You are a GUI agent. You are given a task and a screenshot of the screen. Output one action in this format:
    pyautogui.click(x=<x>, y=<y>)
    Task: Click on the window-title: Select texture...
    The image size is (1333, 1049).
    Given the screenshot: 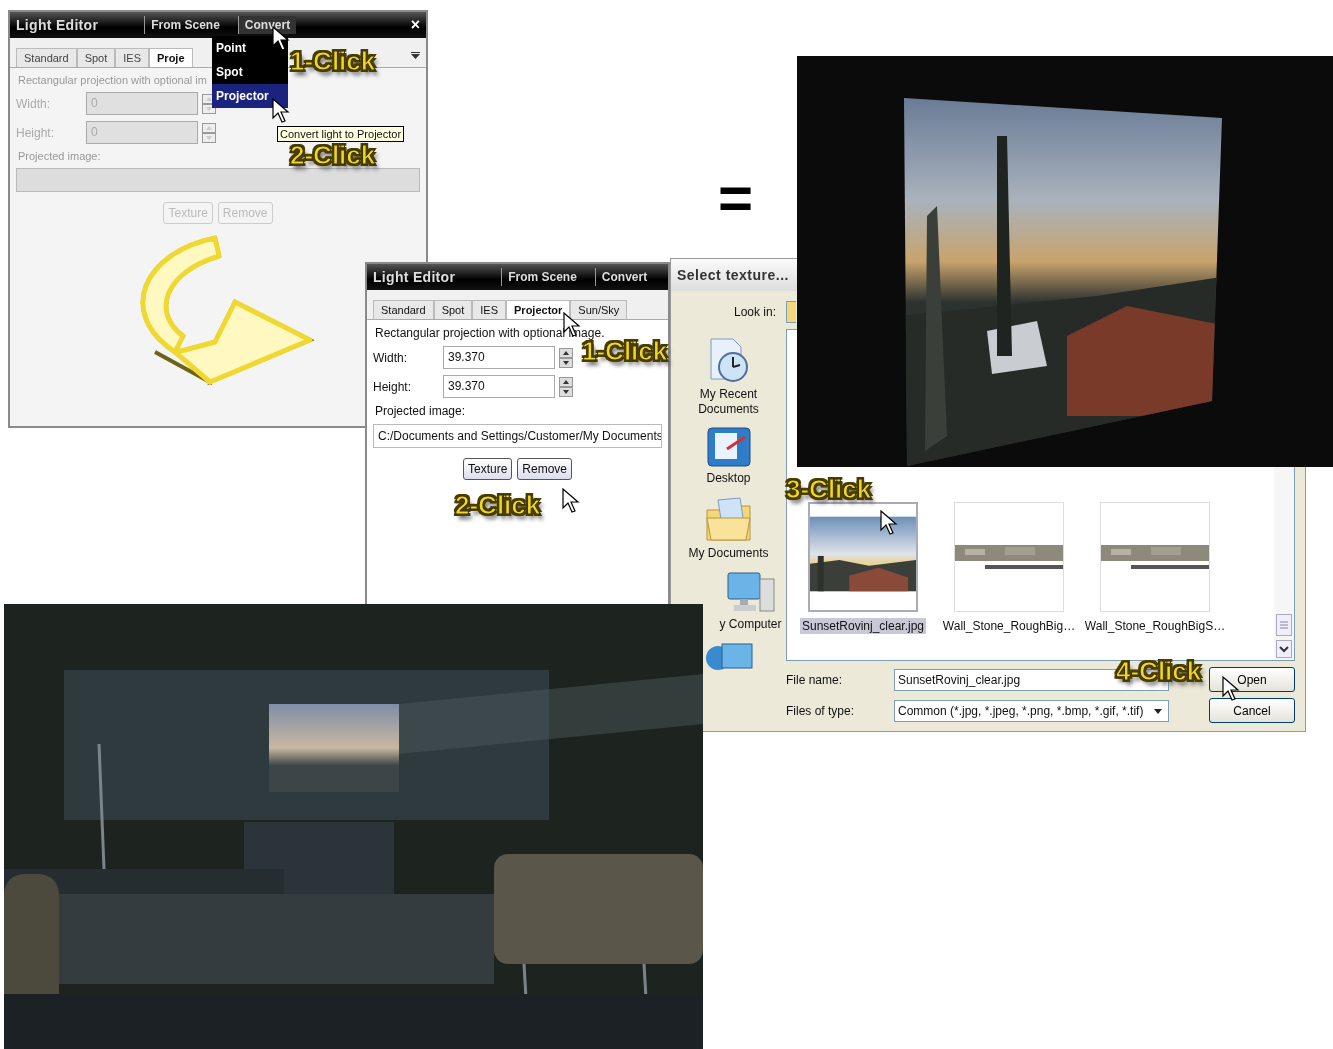 What is the action you would take?
    pyautogui.click(x=733, y=275)
    